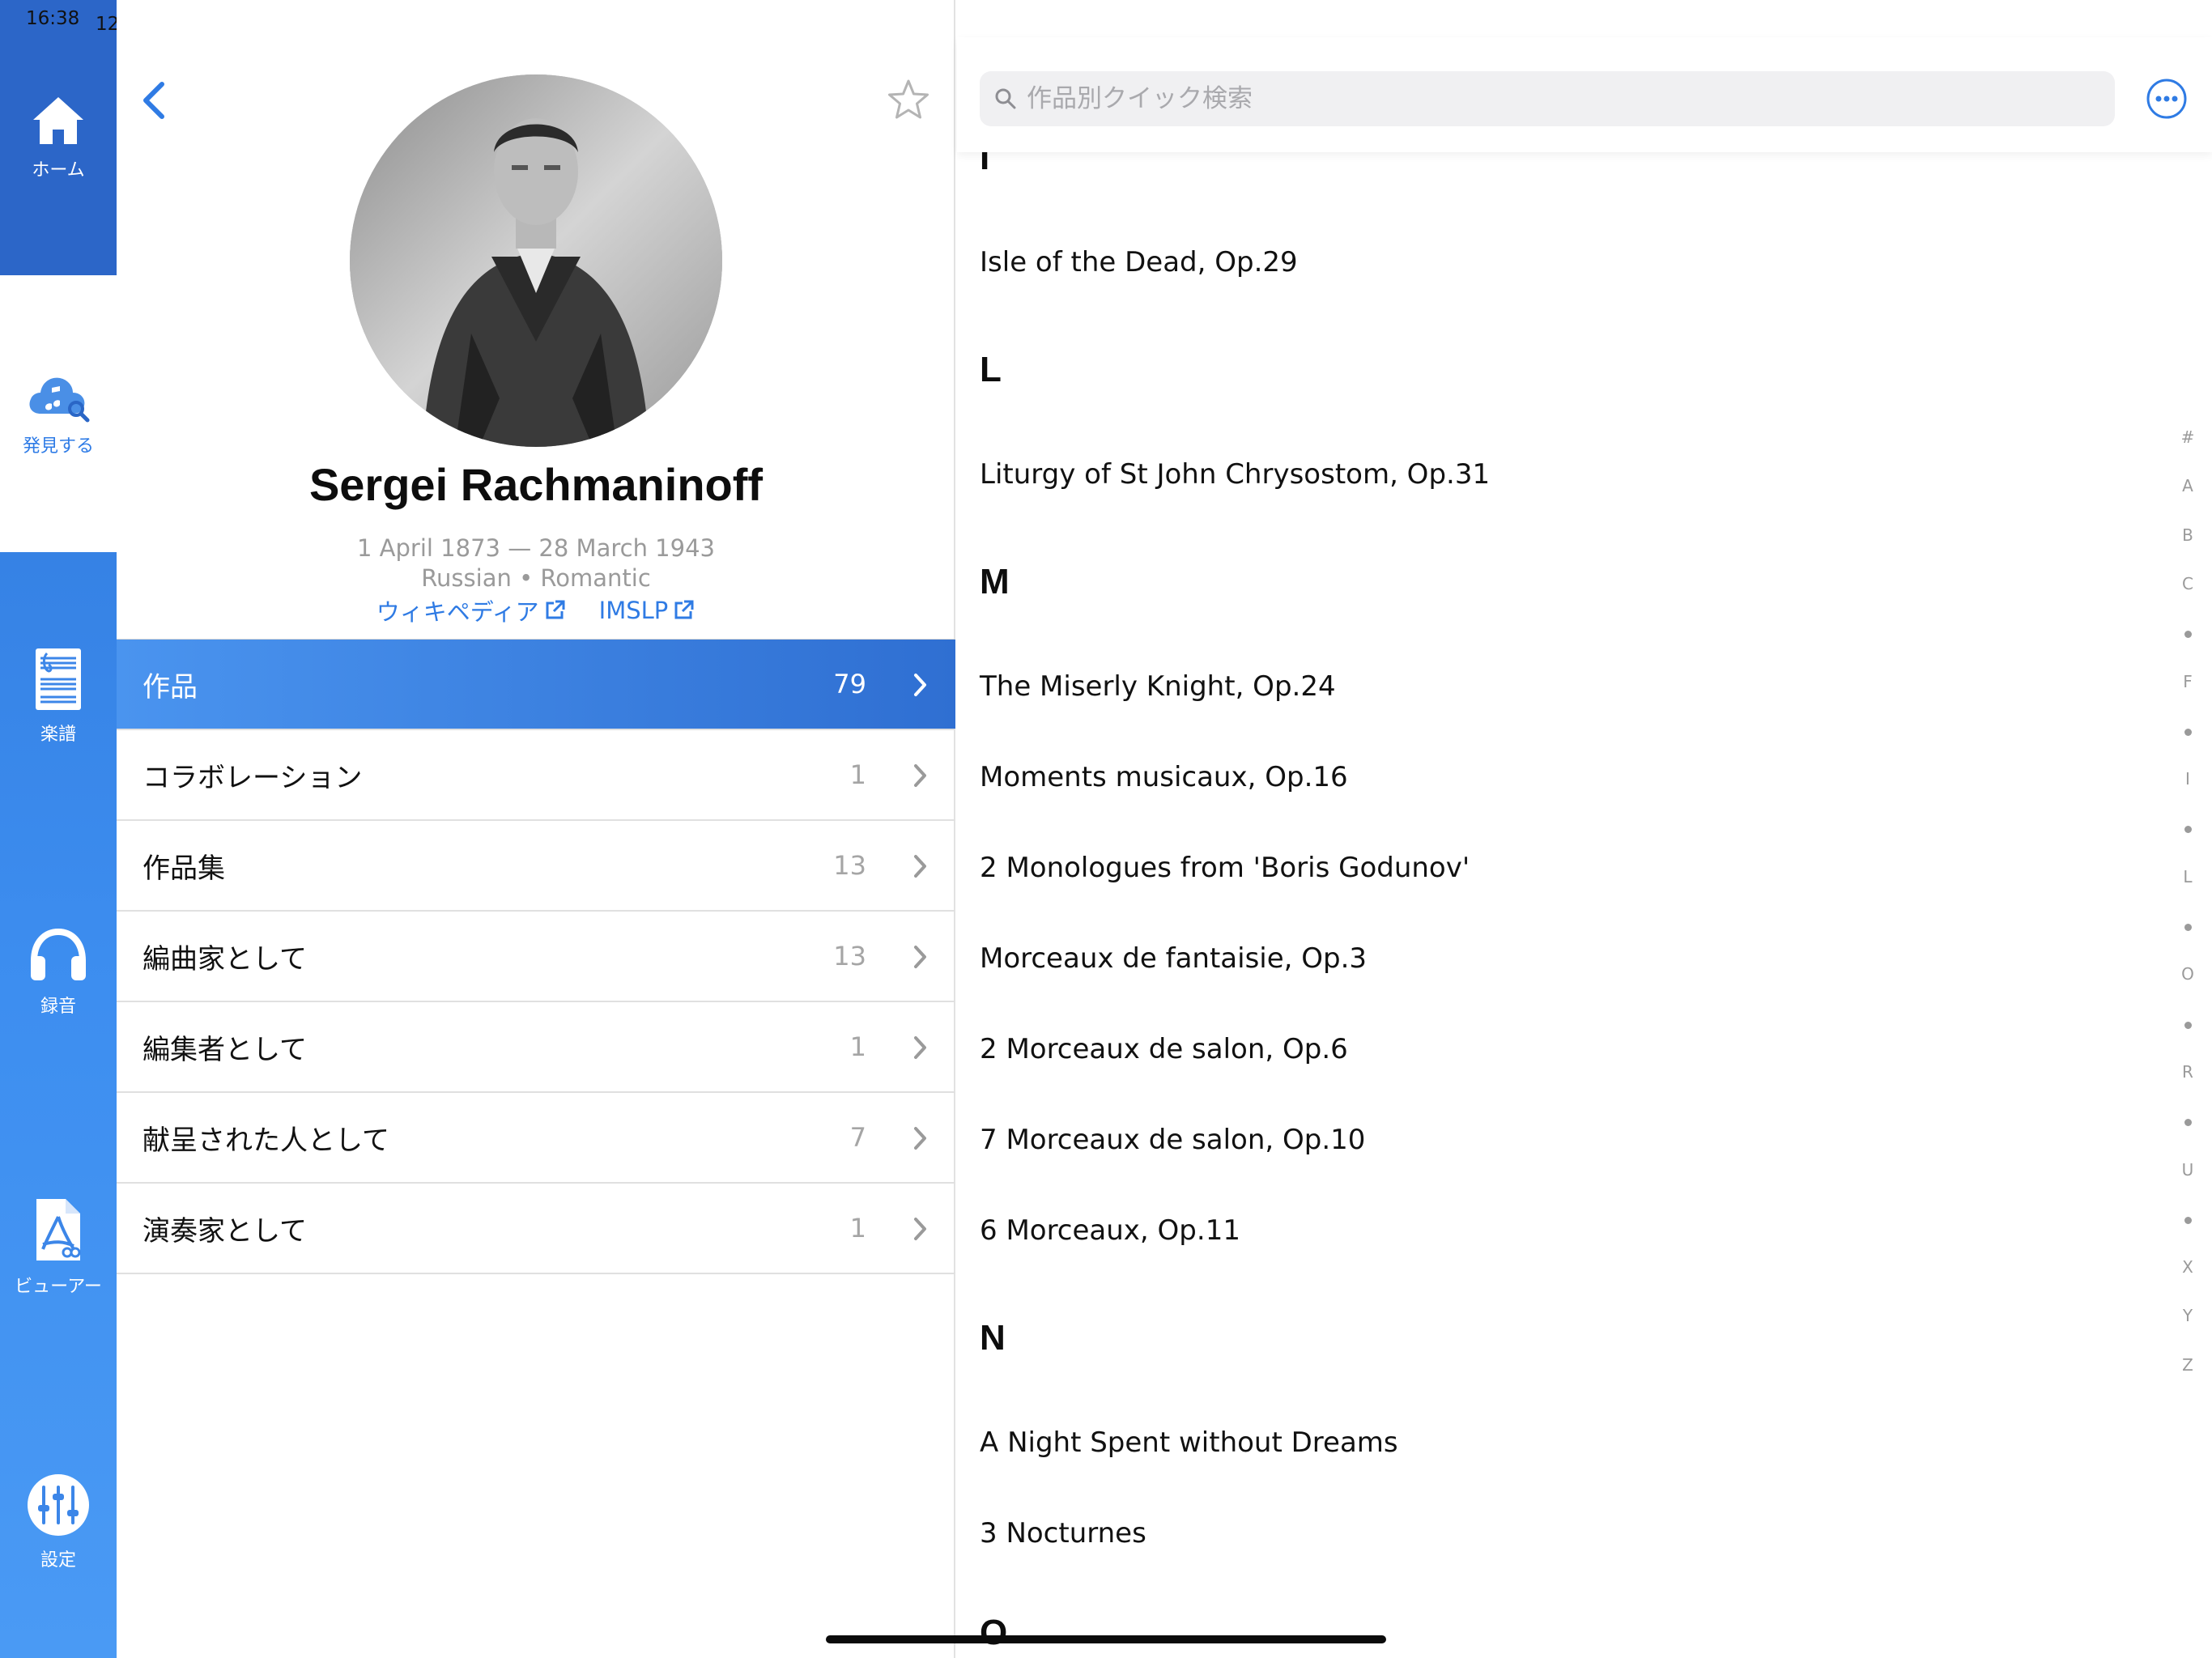 The height and width of the screenshot is (1658, 2212). What do you see at coordinates (184, 868) in the screenshot?
I see `menu-row-label: 作品集` at bounding box center [184, 868].